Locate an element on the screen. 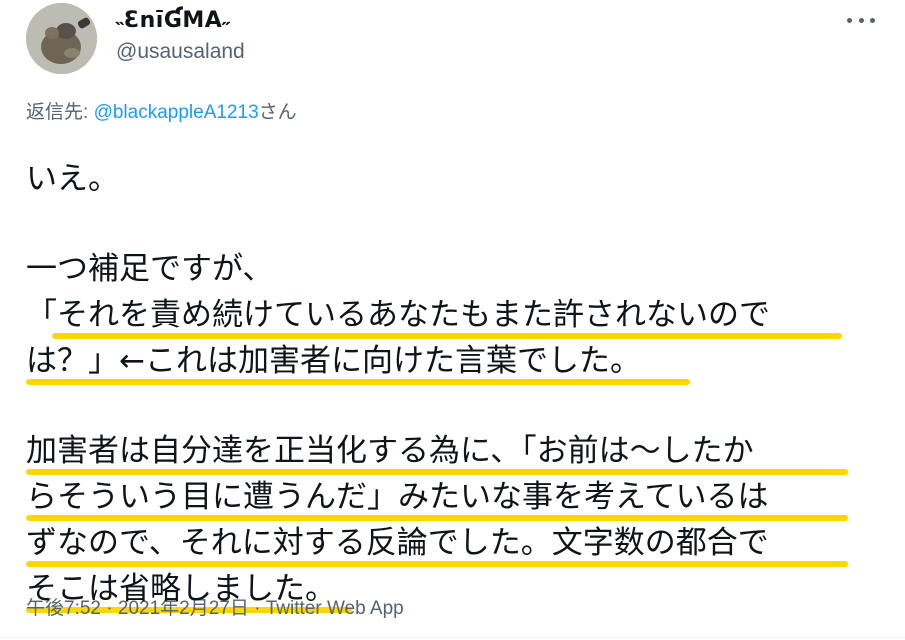 Image resolution: width=905 pixels, height=640 pixels. reply-prefix: 返信先: is located at coordinates (60, 112).